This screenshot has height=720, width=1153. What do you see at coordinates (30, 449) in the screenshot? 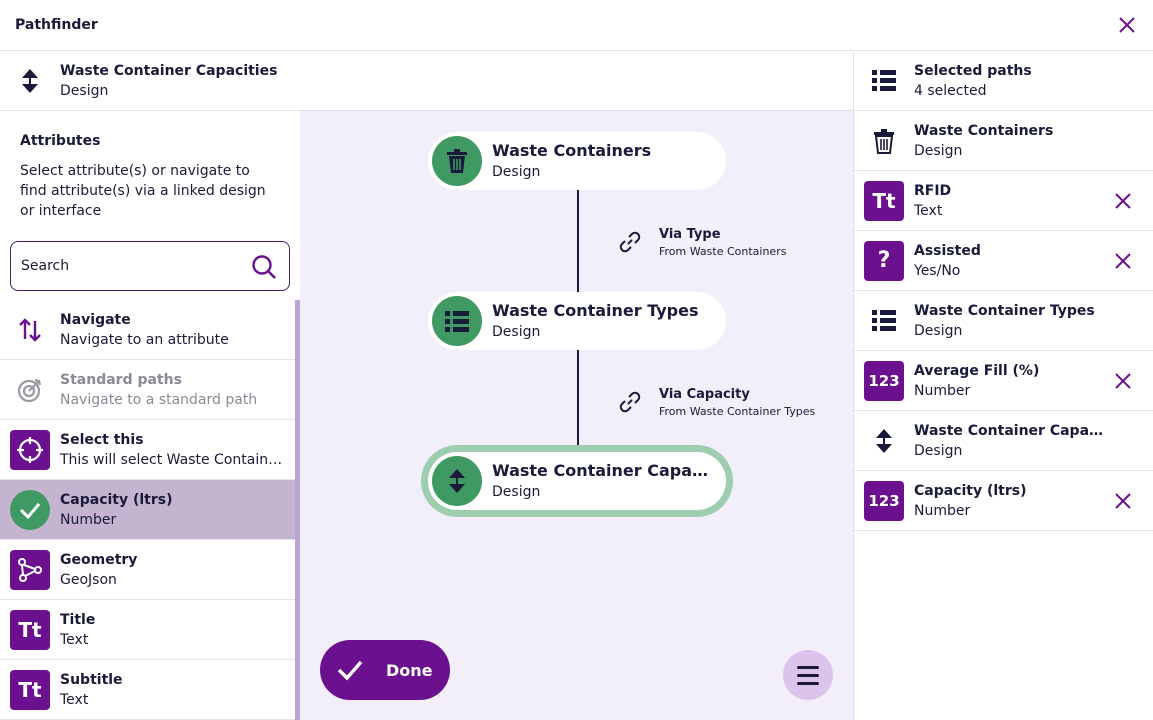
I see `crosshair-icon` at bounding box center [30, 449].